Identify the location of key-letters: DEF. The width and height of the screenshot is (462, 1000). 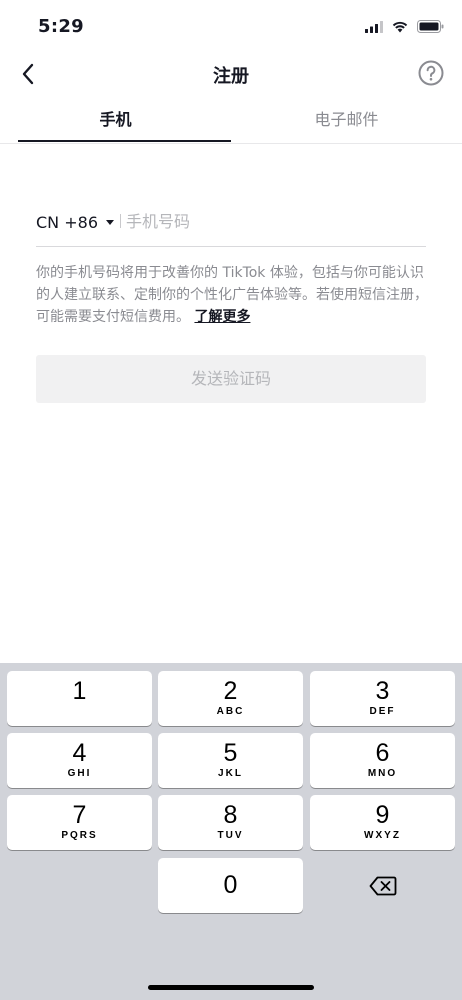
(382, 711).